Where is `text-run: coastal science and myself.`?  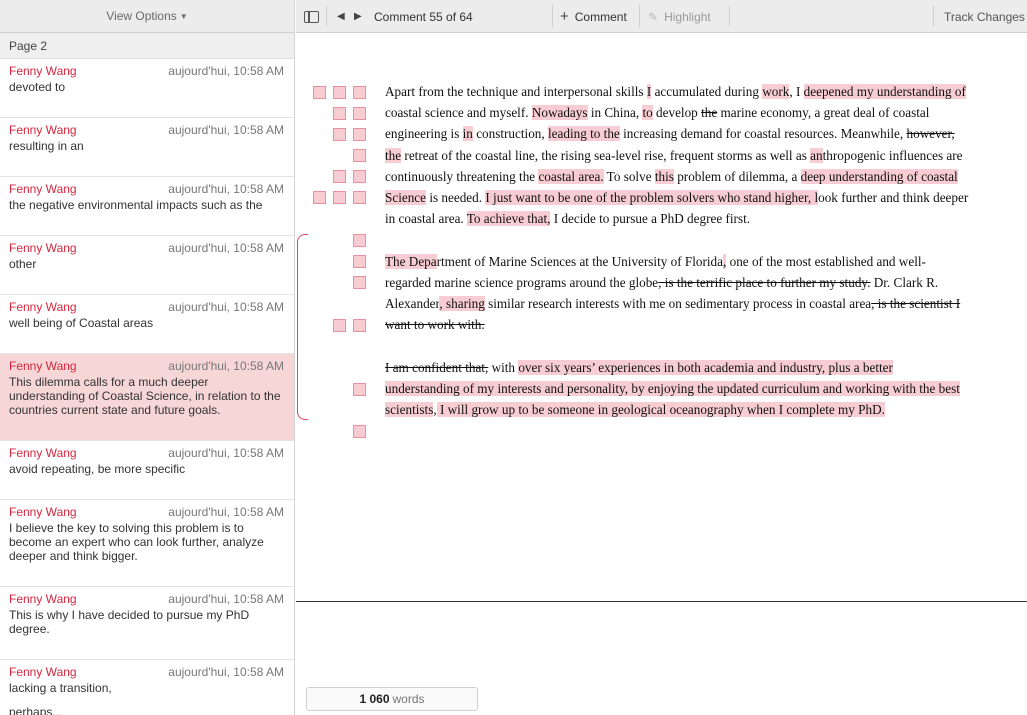
text-run: coastal science and myself. is located at coordinates (458, 113).